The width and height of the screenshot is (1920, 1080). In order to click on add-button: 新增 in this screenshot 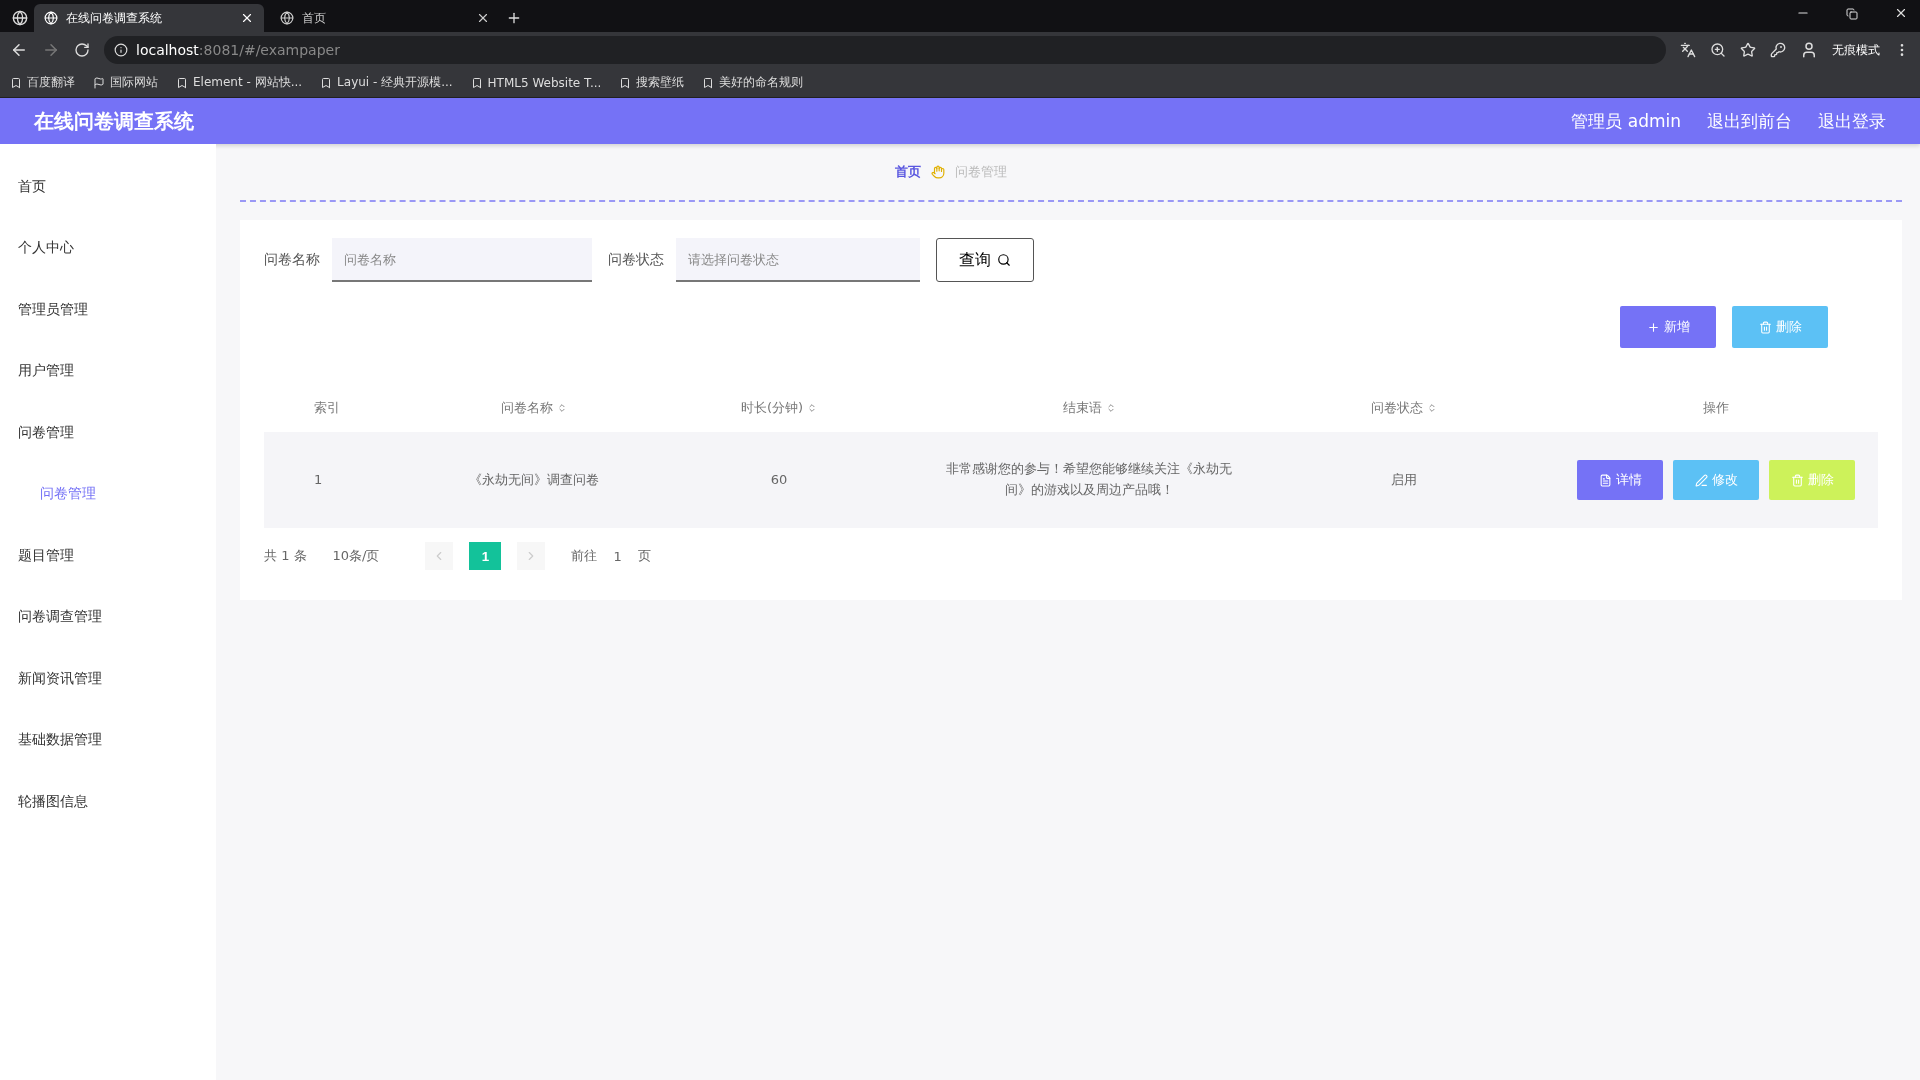, I will do `click(1668, 327)`.